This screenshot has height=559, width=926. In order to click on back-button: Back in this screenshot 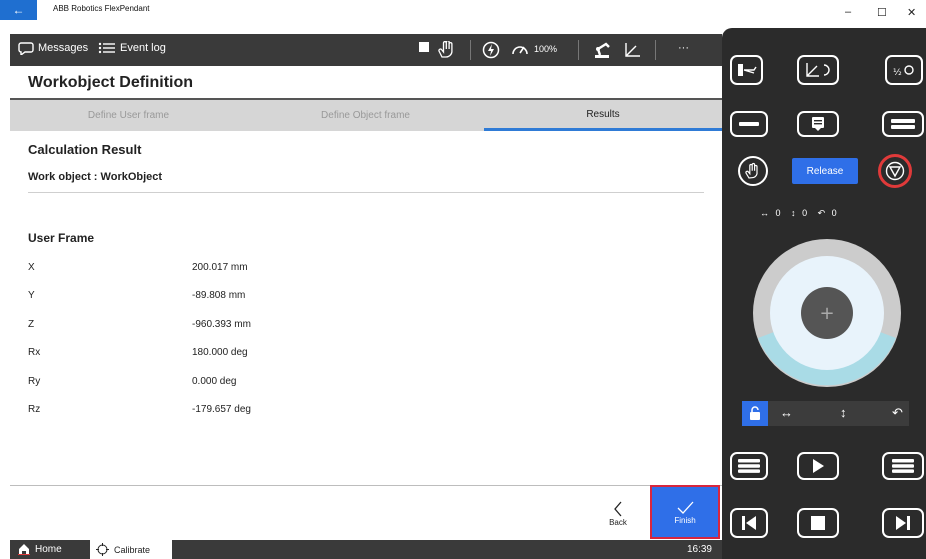, I will do `click(618, 513)`.